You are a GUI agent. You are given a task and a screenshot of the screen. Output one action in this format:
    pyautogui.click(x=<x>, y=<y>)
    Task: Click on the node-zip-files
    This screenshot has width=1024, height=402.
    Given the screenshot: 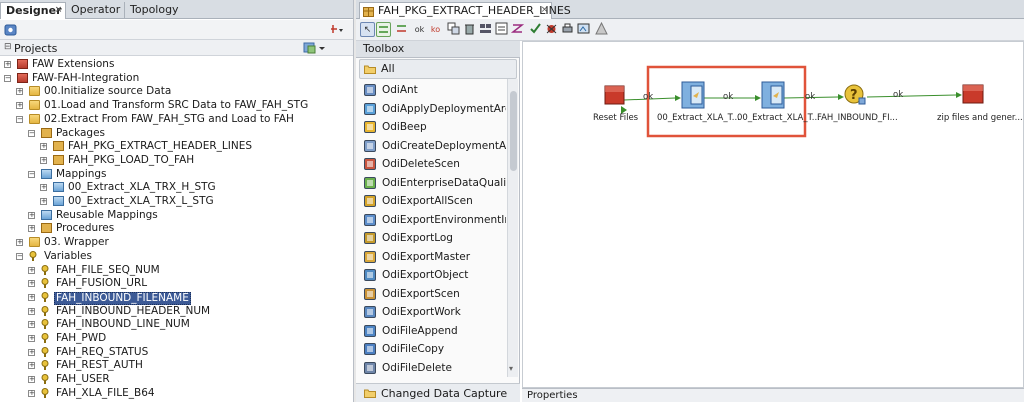 What is the action you would take?
    pyautogui.click(x=973, y=94)
    